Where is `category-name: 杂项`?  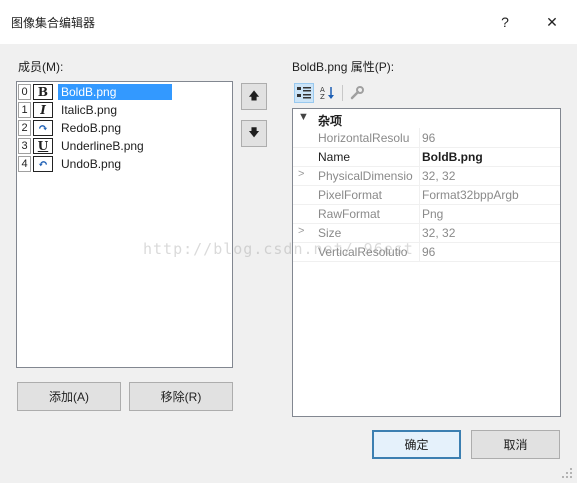 category-name: 杂项 is located at coordinates (330, 121).